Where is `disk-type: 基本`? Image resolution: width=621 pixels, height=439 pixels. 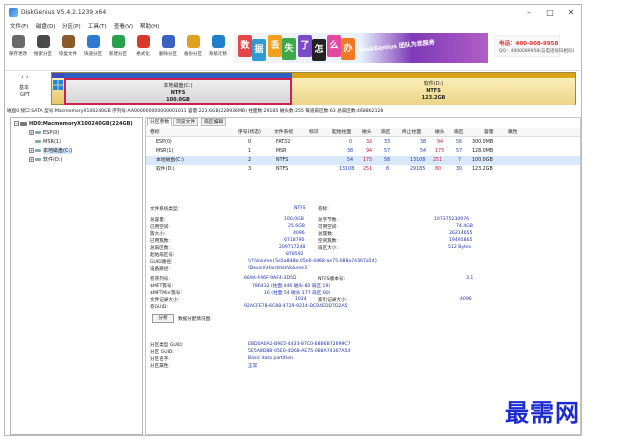
disk-type: 基本 is located at coordinates (24, 88).